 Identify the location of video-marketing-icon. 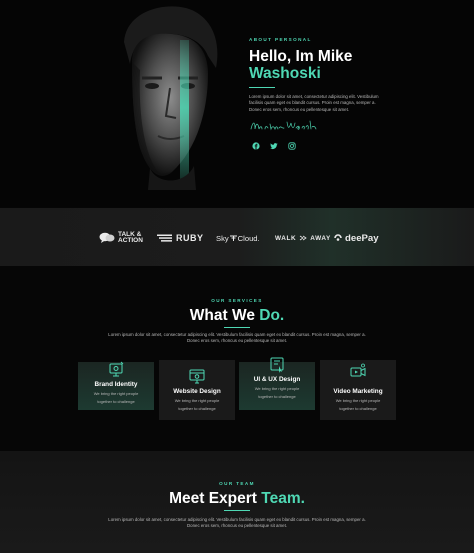
(358, 370).